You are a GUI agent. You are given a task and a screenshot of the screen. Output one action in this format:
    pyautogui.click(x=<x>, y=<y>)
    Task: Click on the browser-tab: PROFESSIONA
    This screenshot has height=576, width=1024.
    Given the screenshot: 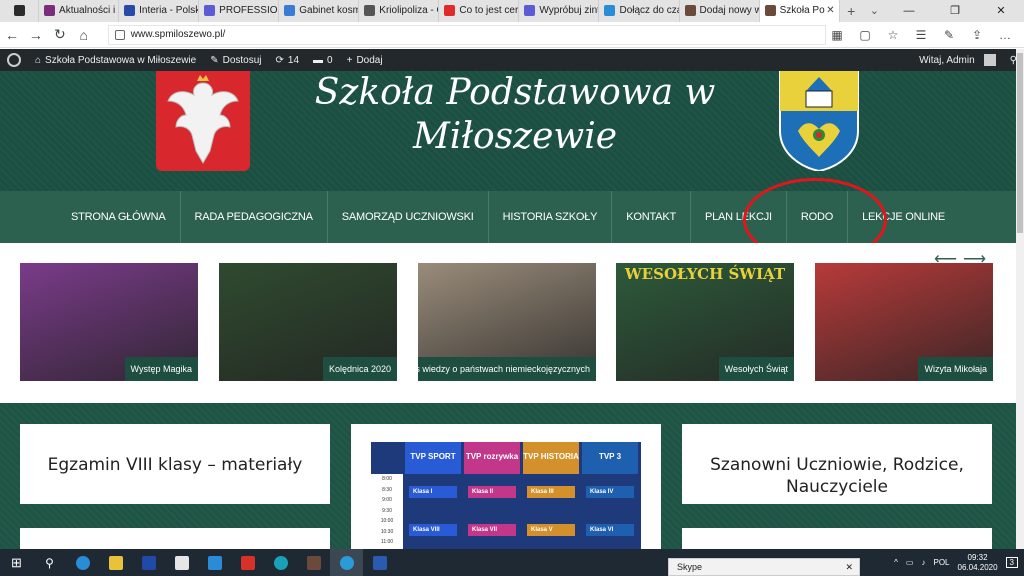 What is the action you would take?
    pyautogui.click(x=239, y=11)
    